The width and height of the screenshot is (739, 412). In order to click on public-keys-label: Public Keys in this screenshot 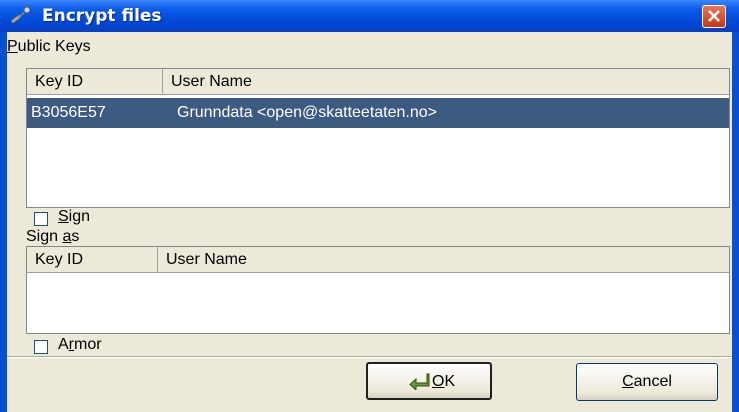, I will do `click(49, 46)`.